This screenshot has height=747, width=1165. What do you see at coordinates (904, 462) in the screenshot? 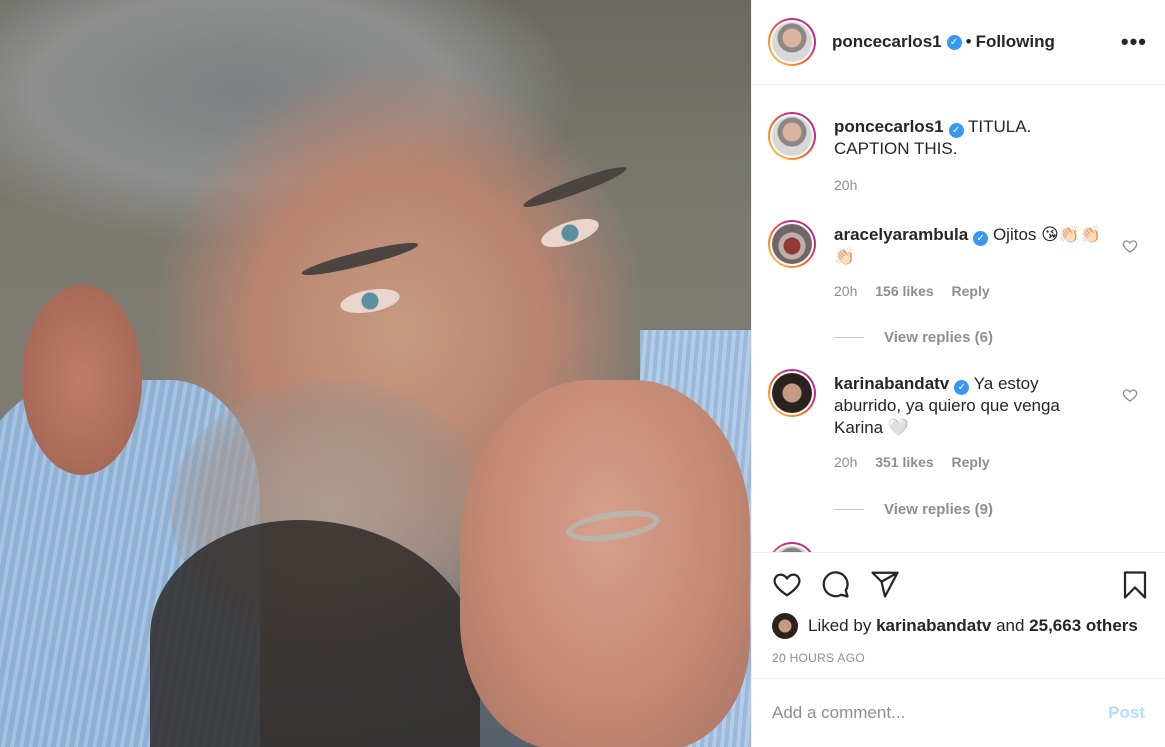
I see `comment-likes: 351 likes` at bounding box center [904, 462].